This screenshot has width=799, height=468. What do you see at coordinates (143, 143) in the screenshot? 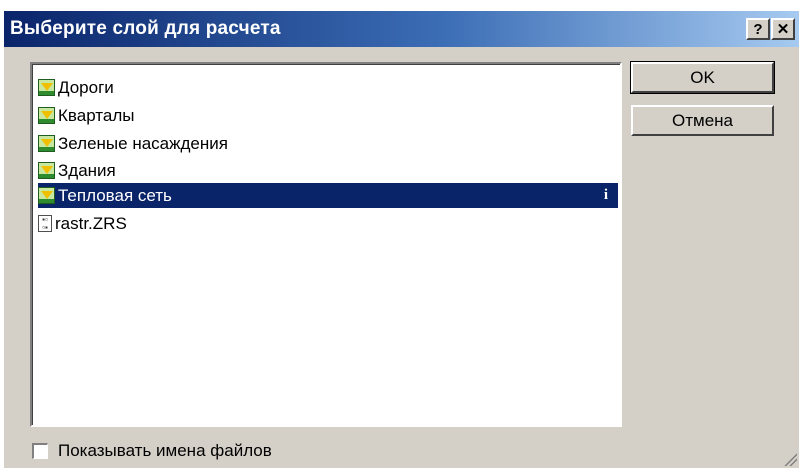
I see `list-item-label: Зеленые насаждения` at bounding box center [143, 143].